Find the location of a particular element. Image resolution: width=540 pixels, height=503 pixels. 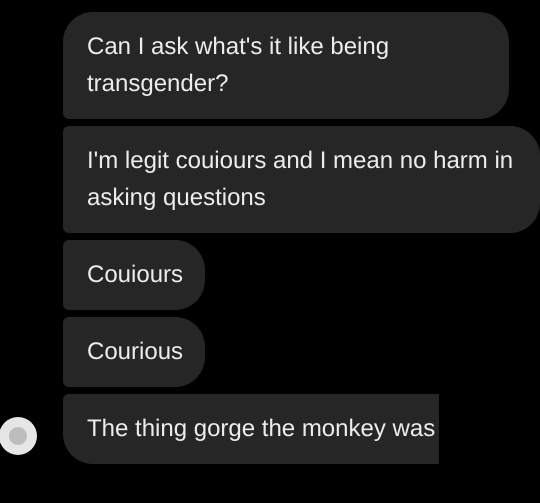

message-text: The thing gorge the monkey was is located at coordinates (261, 429).